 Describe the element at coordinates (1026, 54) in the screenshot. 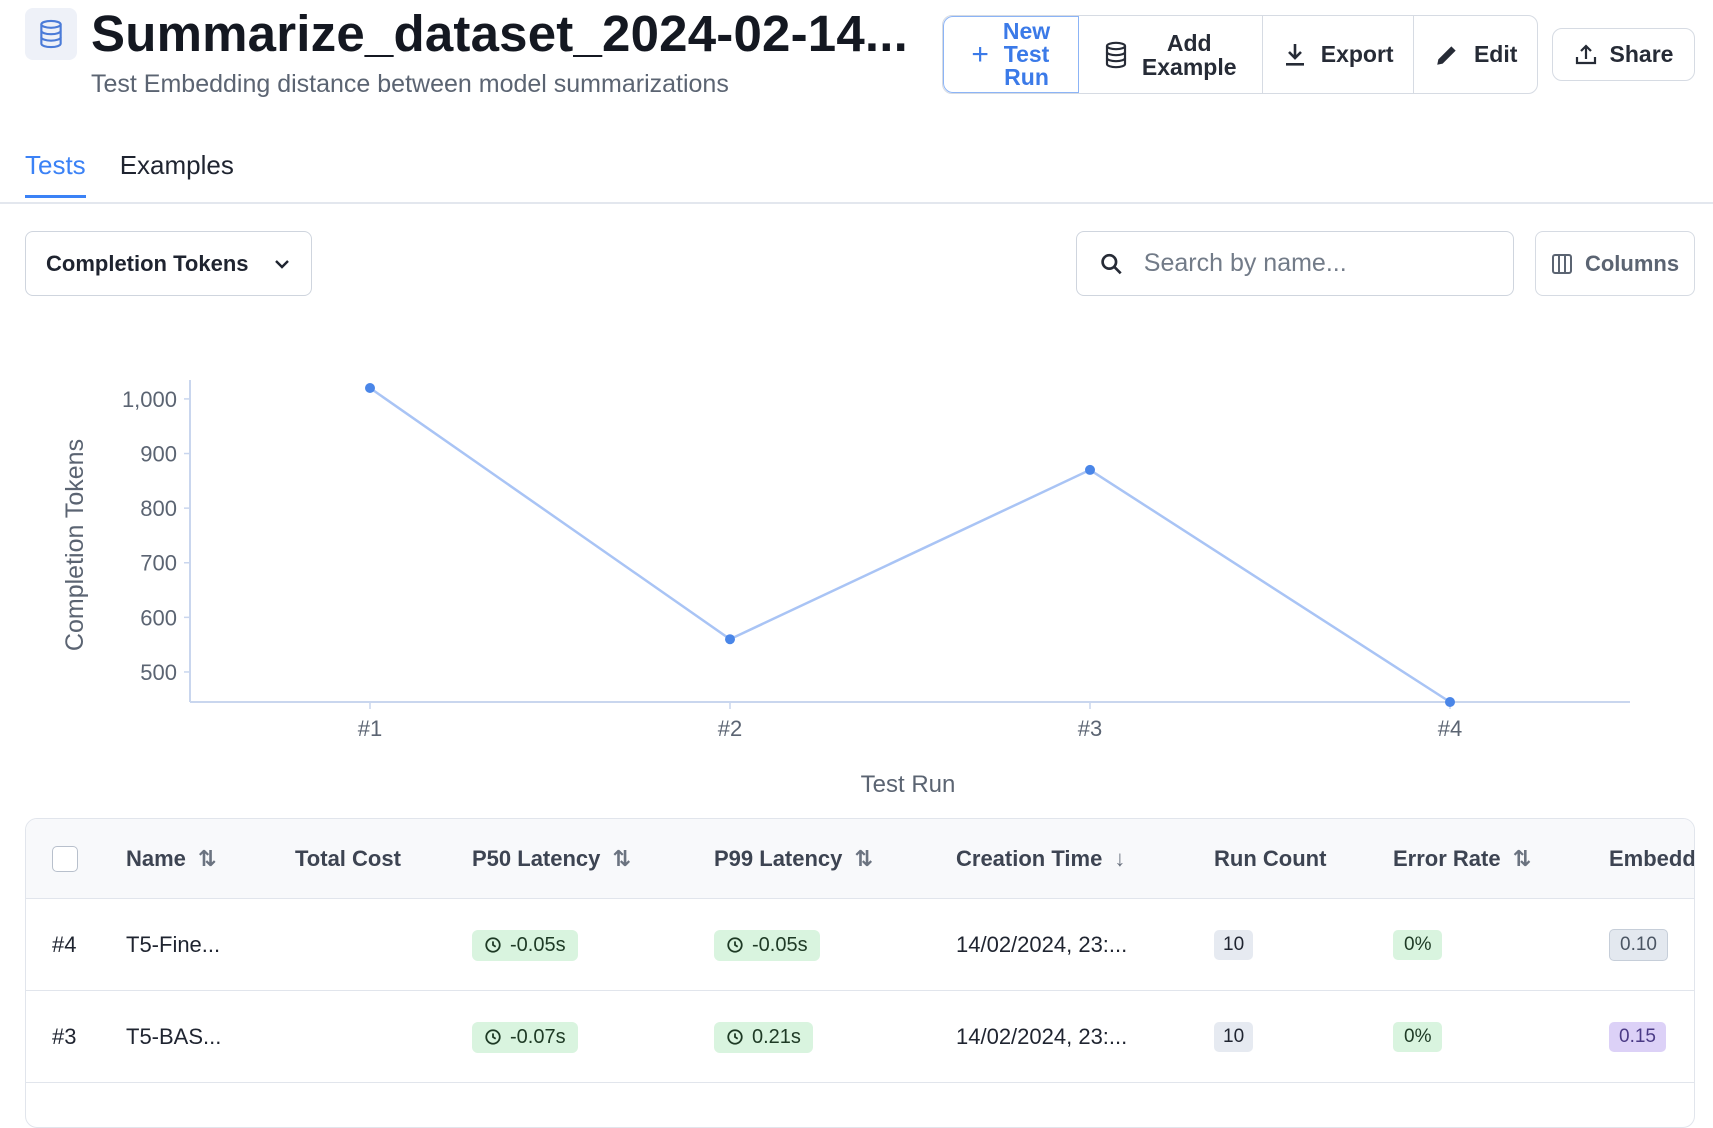

I see `new-test-run-label: New Test Run` at that location.